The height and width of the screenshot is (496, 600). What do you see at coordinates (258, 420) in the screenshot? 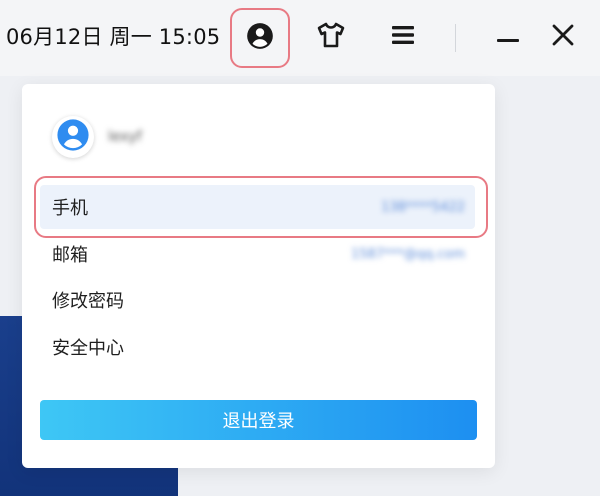
I see `logout-button: 退出登录` at bounding box center [258, 420].